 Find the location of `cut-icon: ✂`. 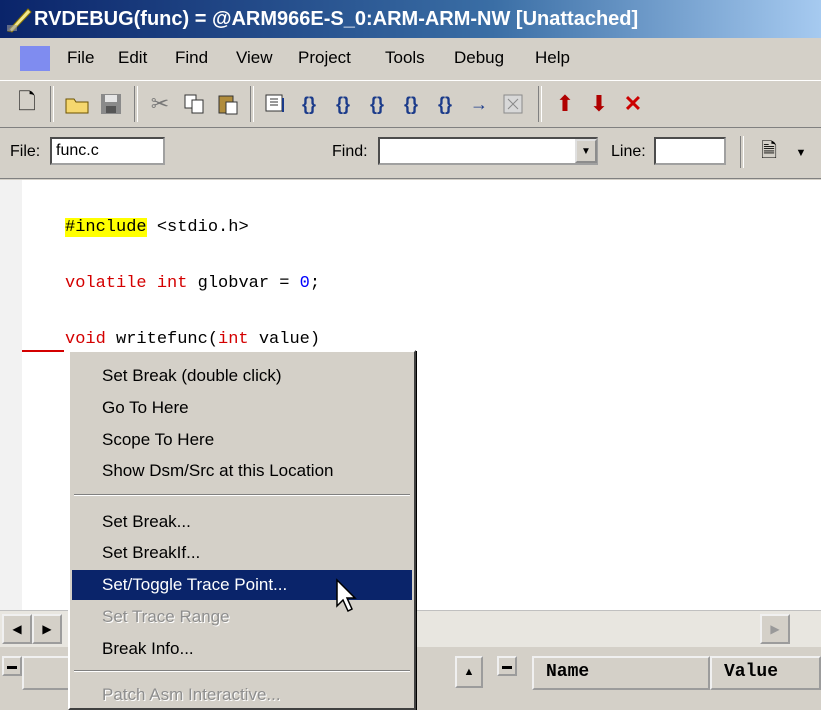

cut-icon: ✂ is located at coordinates (160, 104).